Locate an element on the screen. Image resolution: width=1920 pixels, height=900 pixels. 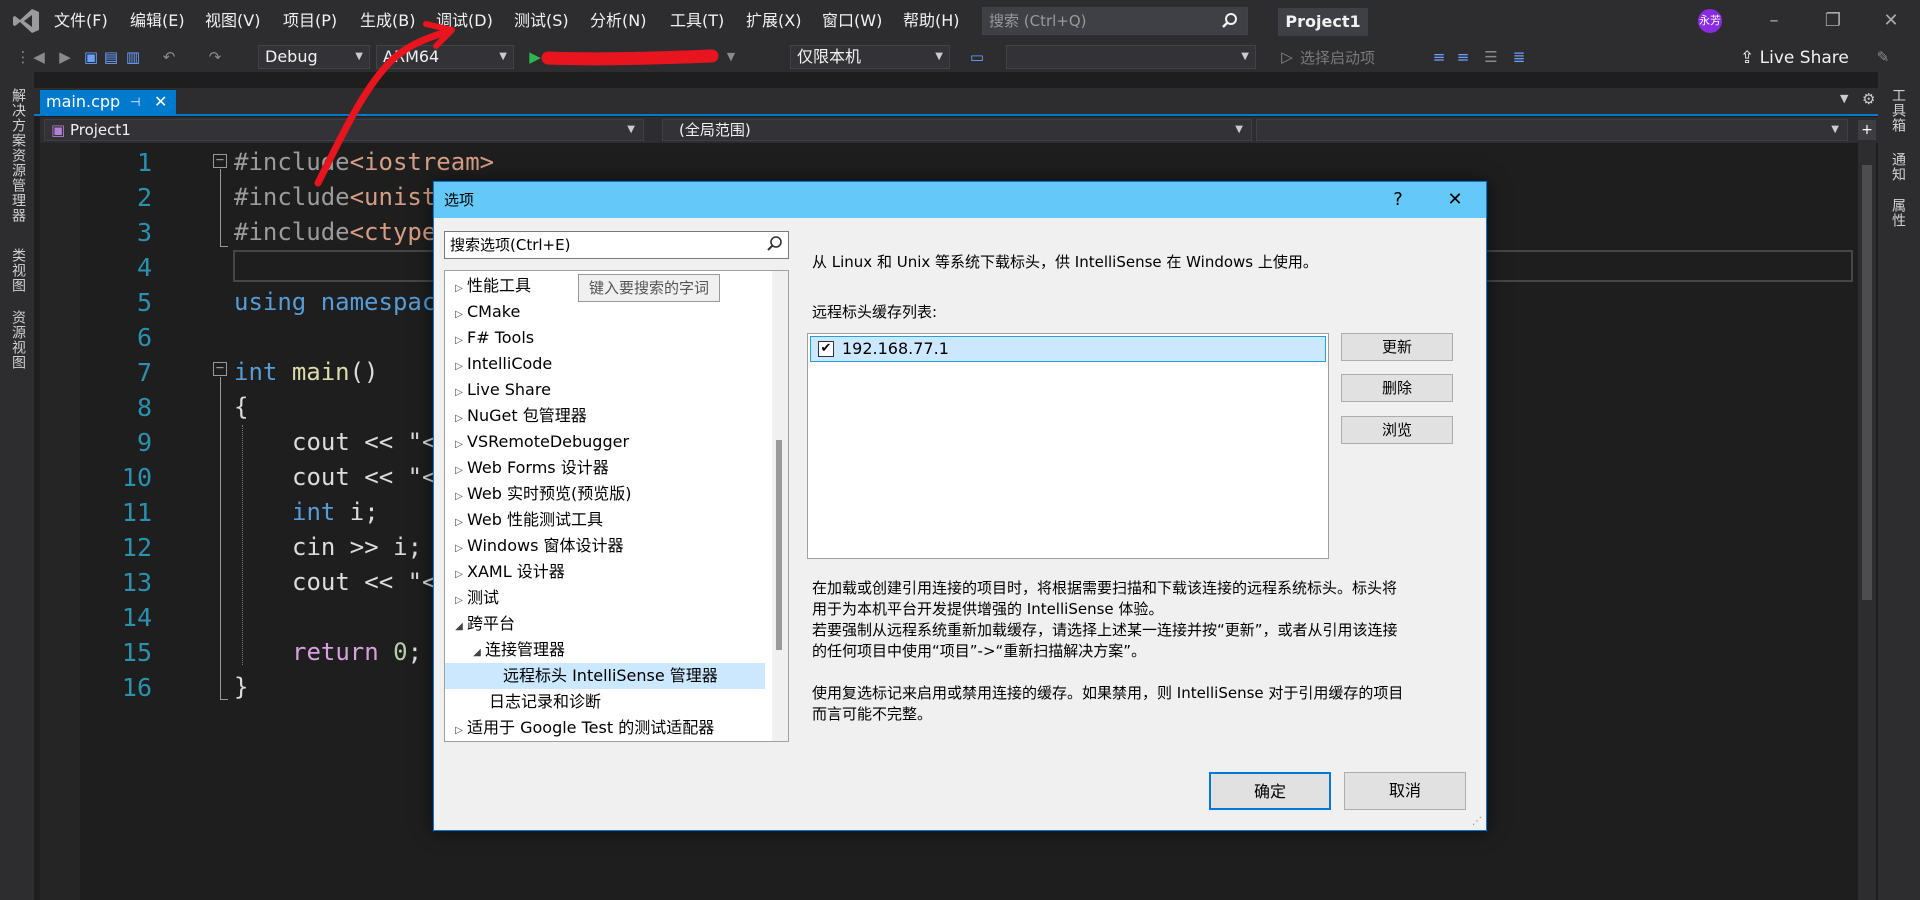
fold-guide is located at coordinates (220, 208).